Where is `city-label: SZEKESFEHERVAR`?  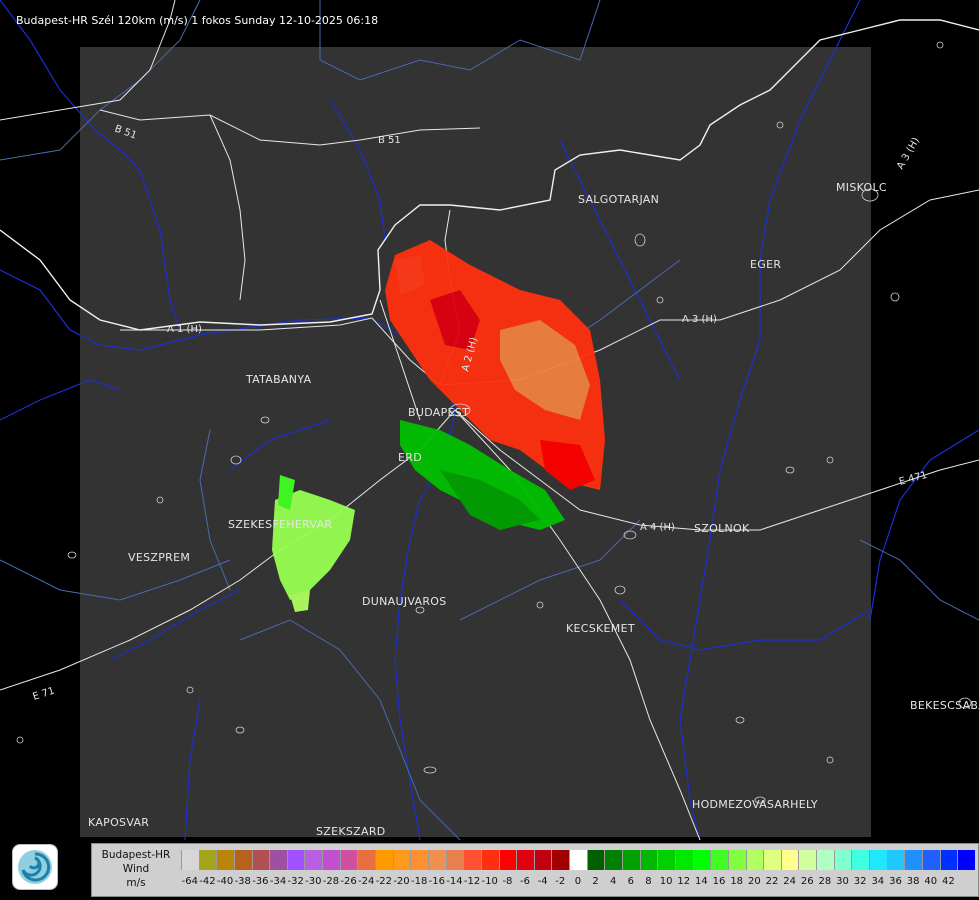
city-label: SZEKESFEHERVAR is located at coordinates (280, 524).